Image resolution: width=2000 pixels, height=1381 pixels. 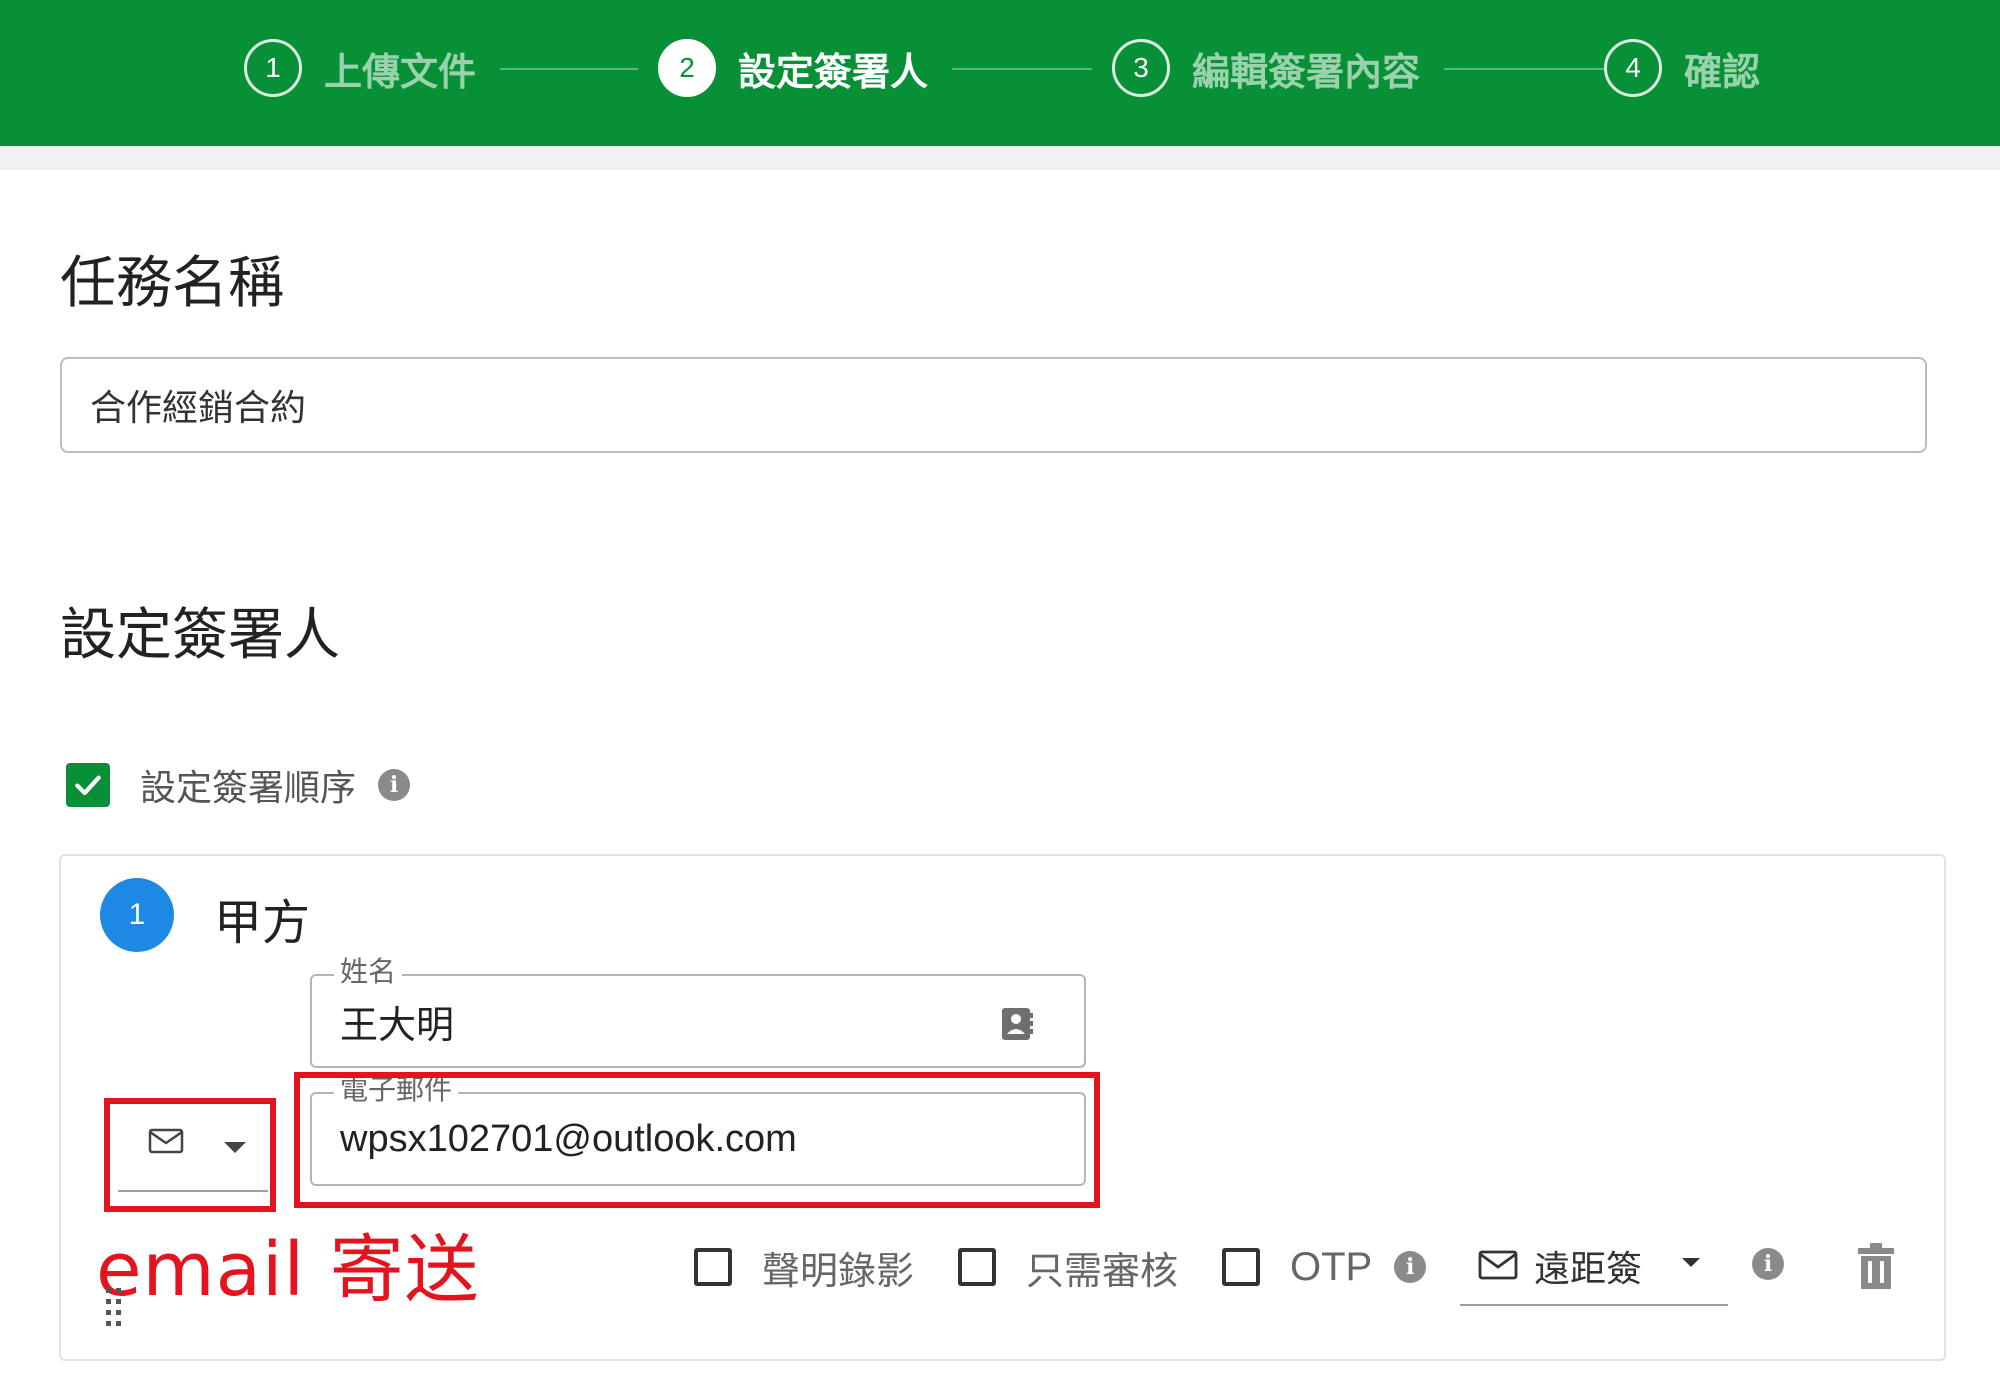 I want to click on signer-party-name: 甲方, so click(x=262, y=923).